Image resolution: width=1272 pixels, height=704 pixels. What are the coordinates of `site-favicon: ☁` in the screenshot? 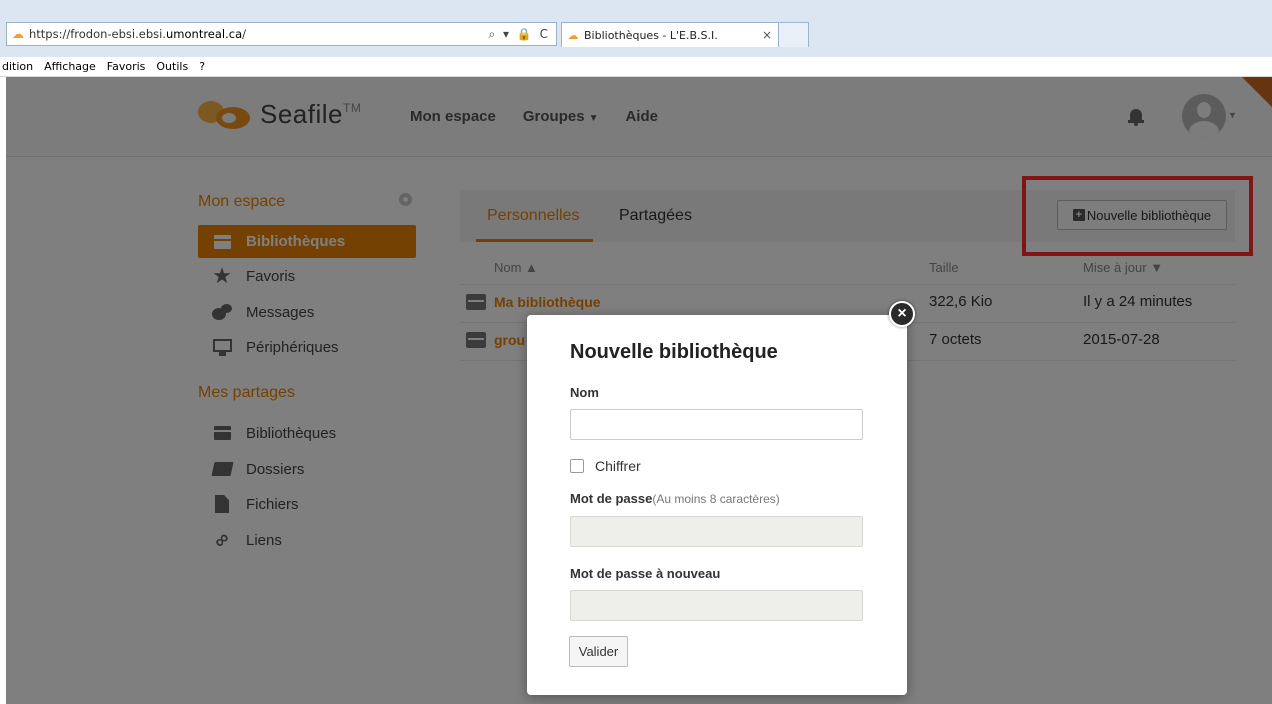 It's located at (18, 34).